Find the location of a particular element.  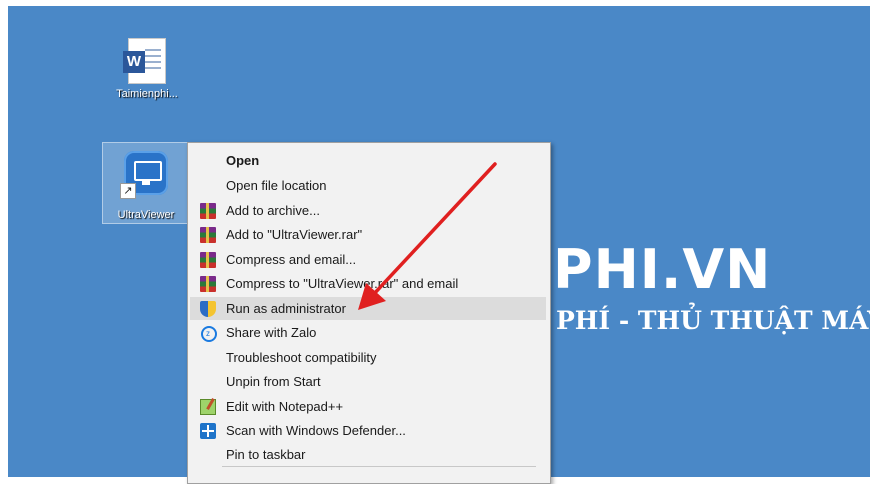

menu-item-label: Troubleshoot compatibility is located at coordinates (301, 357).